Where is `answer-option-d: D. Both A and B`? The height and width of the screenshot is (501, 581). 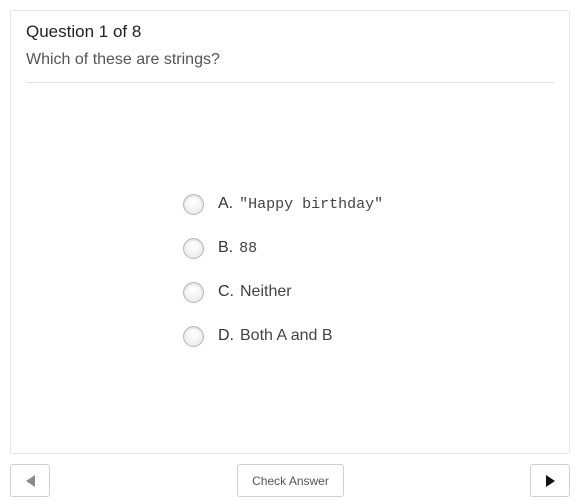 answer-option-d: D. Both A and B is located at coordinates (283, 336).